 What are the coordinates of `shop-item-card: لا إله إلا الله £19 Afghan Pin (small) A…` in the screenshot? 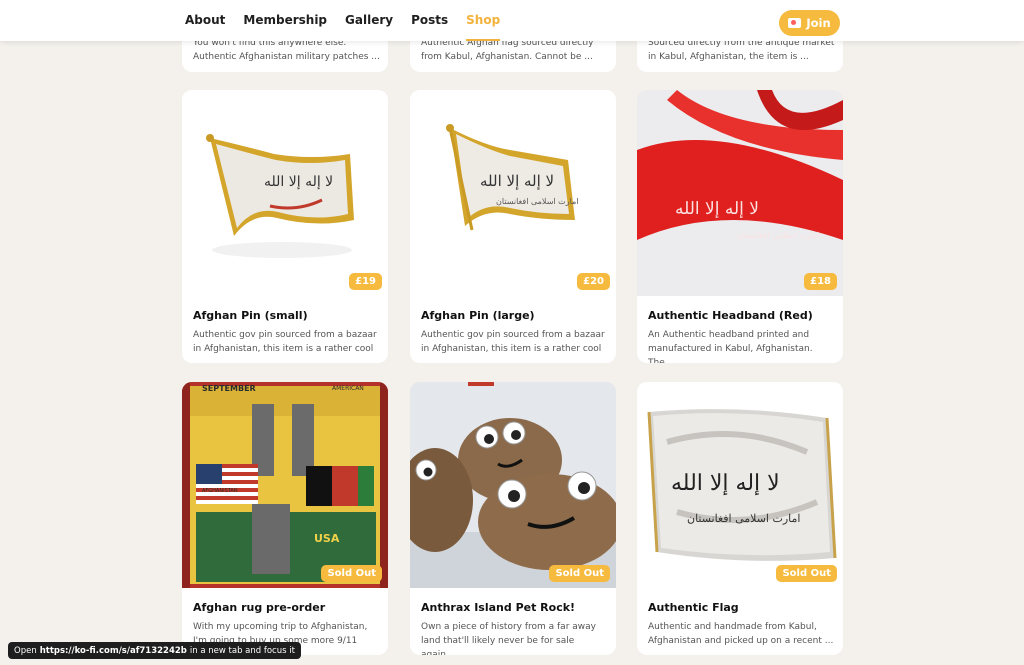 It's located at (285, 226).